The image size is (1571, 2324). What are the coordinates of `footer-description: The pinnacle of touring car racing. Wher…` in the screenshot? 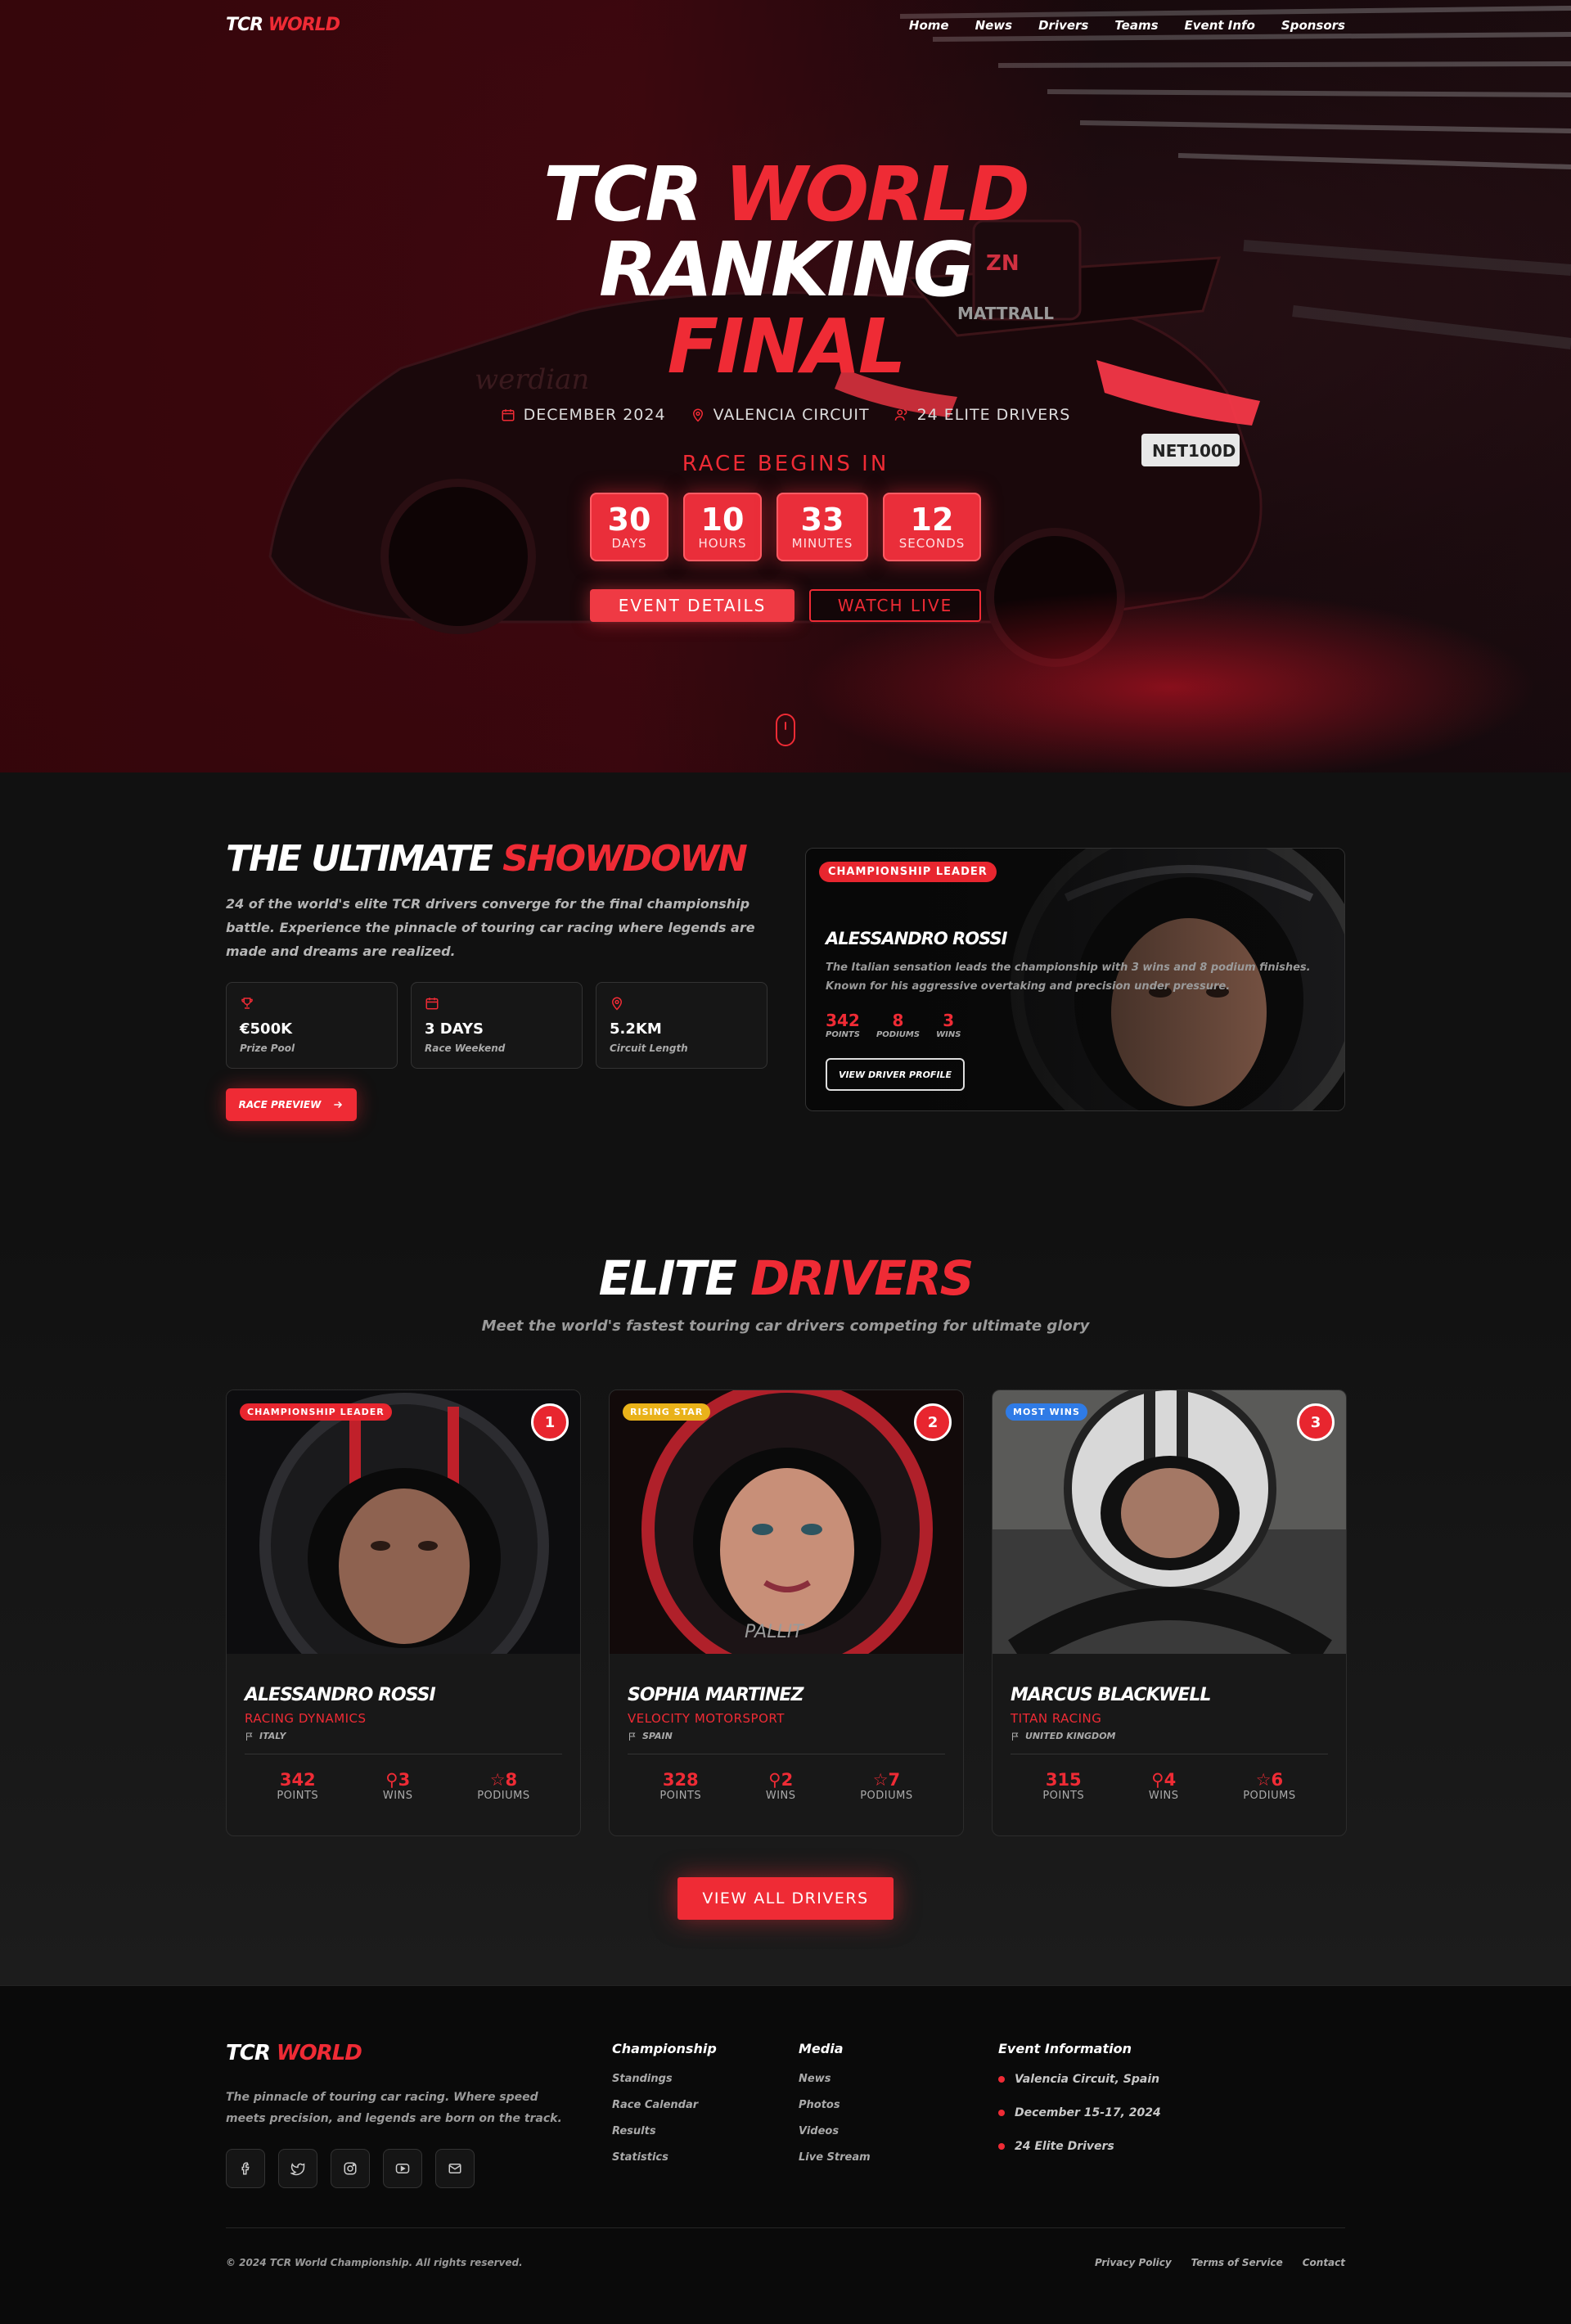 It's located at (394, 2108).